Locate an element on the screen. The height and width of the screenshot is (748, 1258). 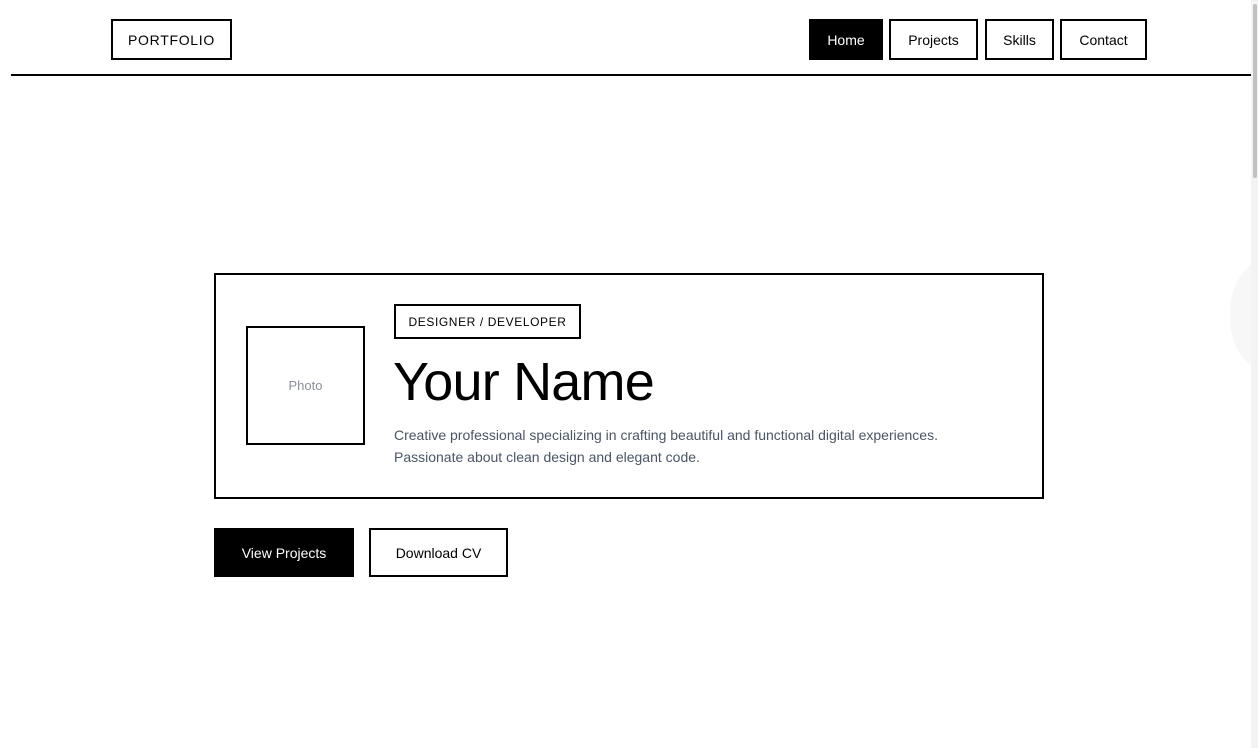
nav-home-button: Home is located at coordinates (846, 39).